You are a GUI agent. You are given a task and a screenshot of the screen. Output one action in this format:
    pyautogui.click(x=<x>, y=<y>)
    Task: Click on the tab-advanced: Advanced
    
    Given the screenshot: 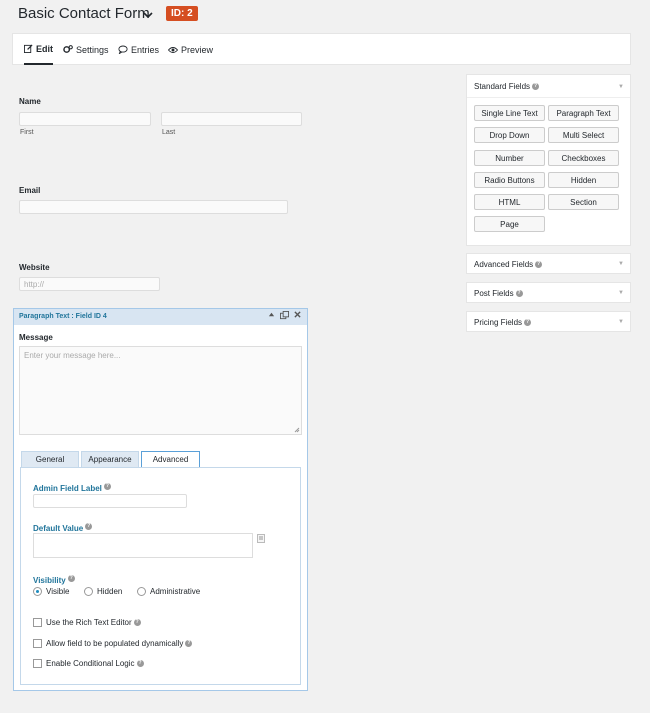 What is the action you would take?
    pyautogui.click(x=170, y=459)
    